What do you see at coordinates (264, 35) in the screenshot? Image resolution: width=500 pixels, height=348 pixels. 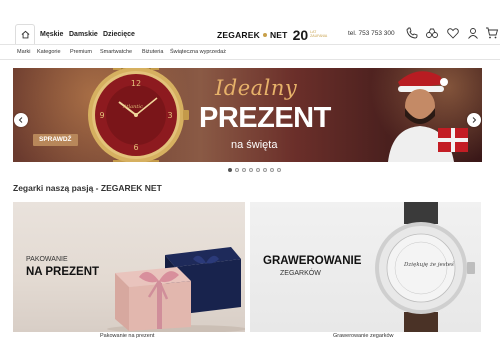 I see `logo-dot` at bounding box center [264, 35].